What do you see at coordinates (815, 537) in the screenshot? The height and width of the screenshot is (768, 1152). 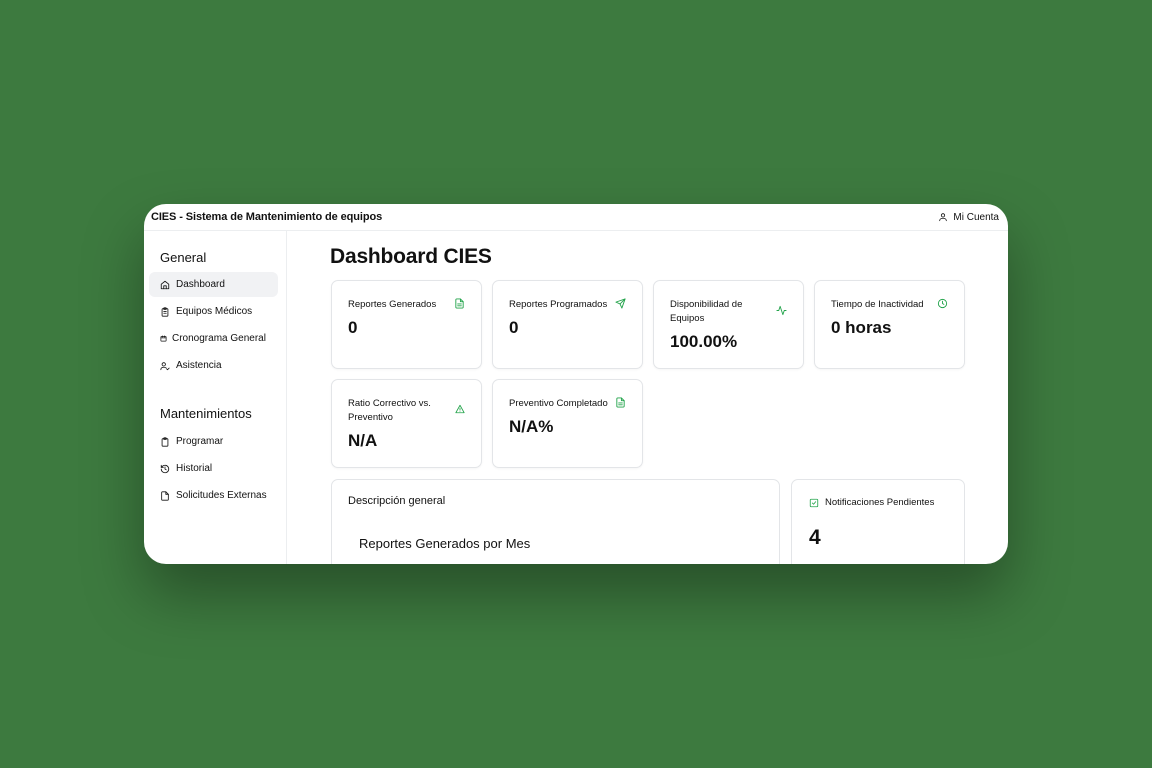 I see `notifications-count: 4` at bounding box center [815, 537].